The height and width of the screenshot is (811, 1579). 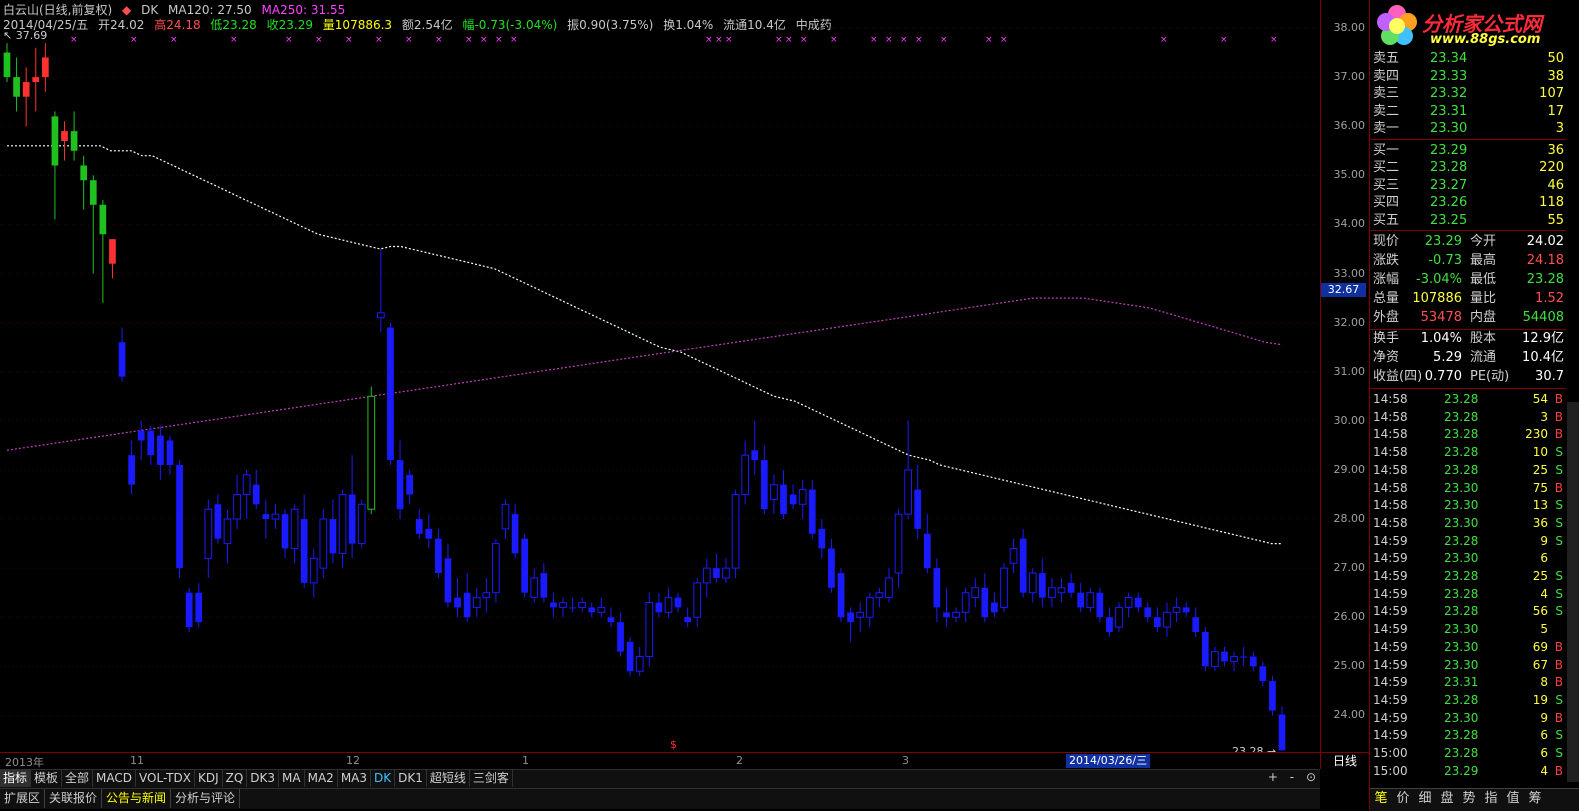 What do you see at coordinates (263, 778) in the screenshot?
I see `tab-7: DK3` at bounding box center [263, 778].